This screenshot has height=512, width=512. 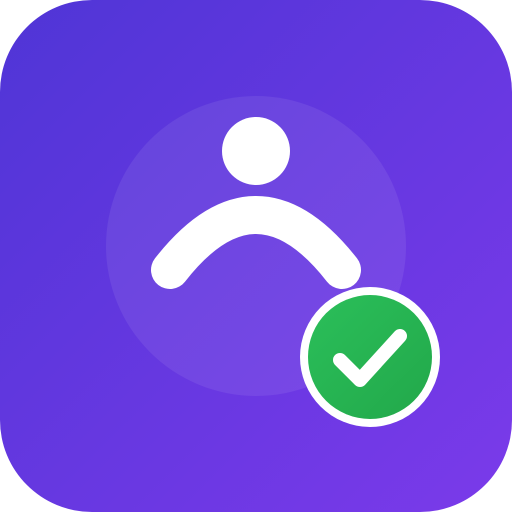 I want to click on verified-badge, so click(x=370, y=357).